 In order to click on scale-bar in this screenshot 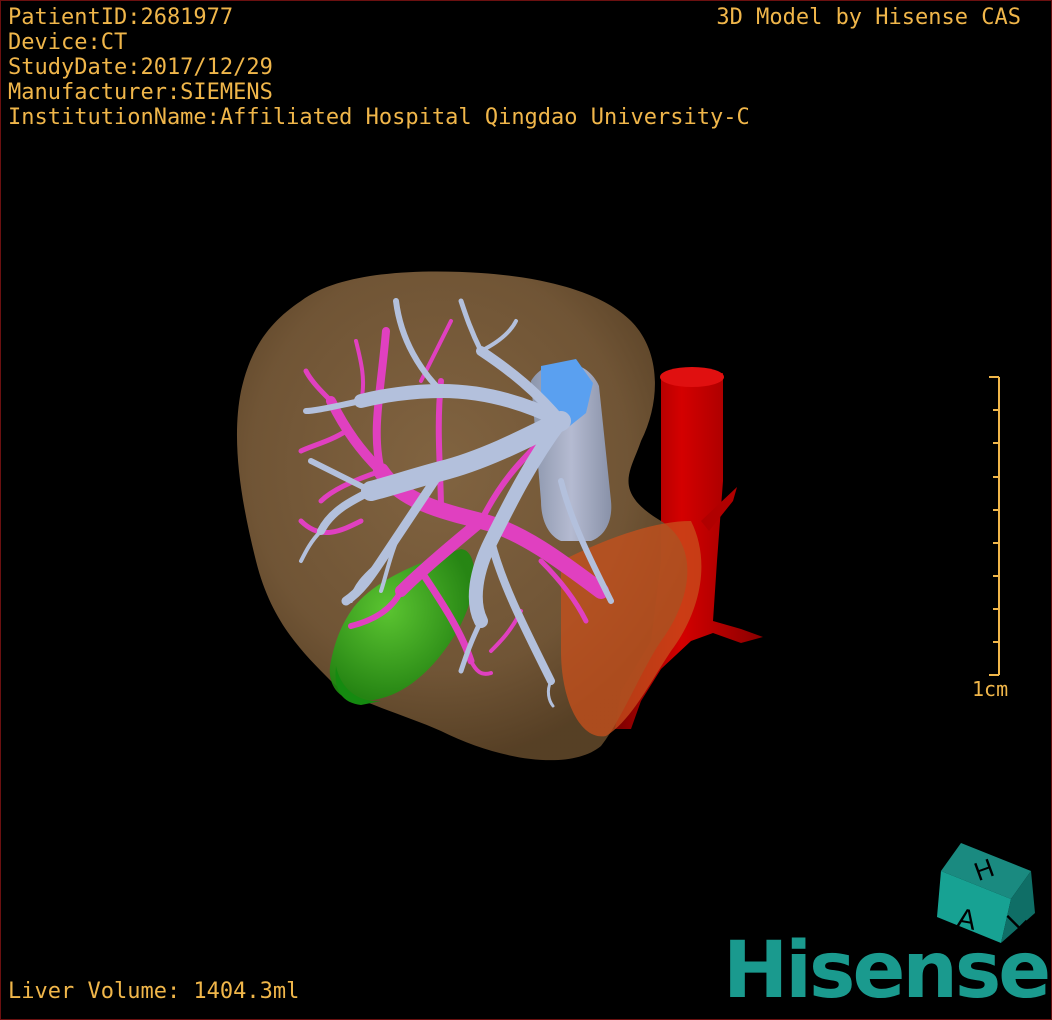, I will do `click(994, 526)`.